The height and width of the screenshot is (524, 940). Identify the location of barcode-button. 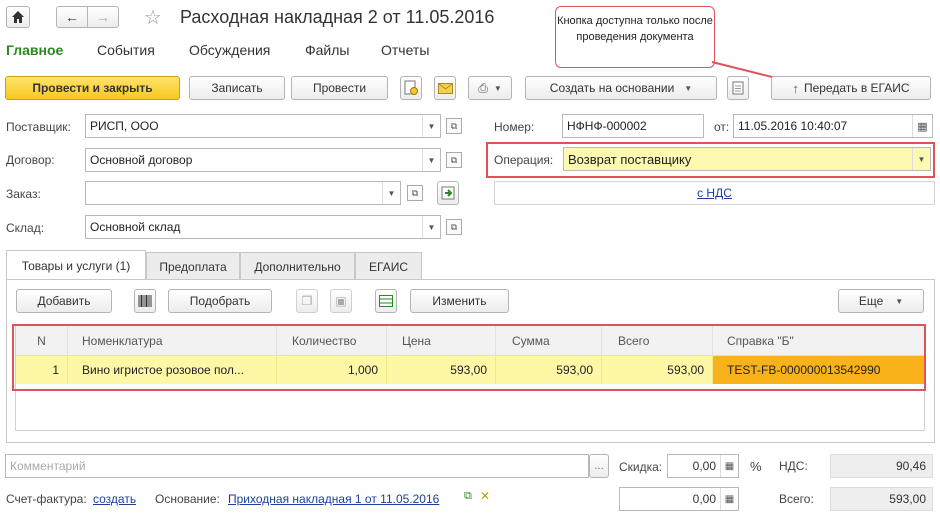
(145, 301).